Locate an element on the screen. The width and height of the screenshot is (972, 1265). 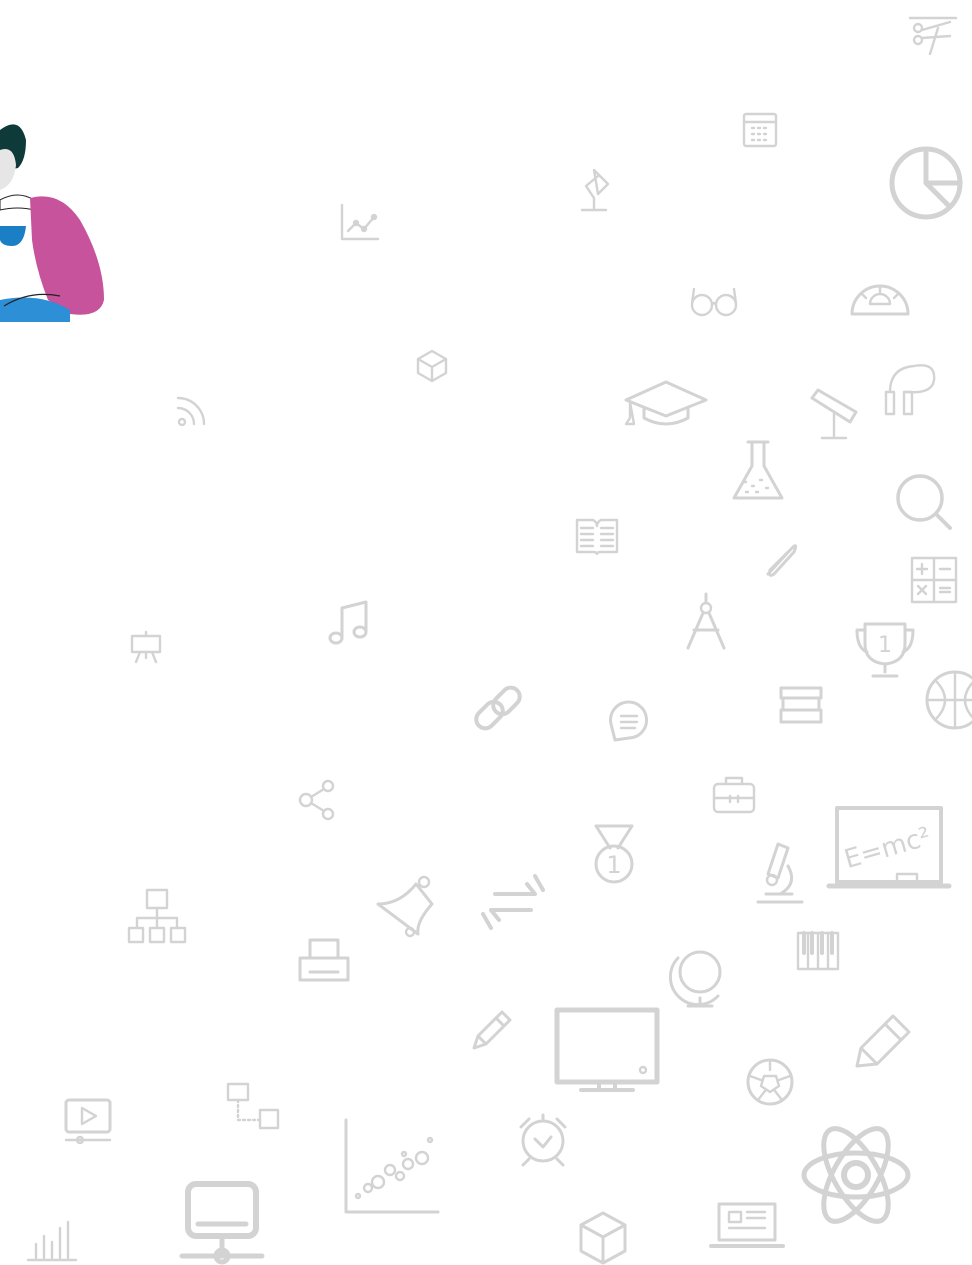
paperclip-icon is located at coordinates (782, 560).